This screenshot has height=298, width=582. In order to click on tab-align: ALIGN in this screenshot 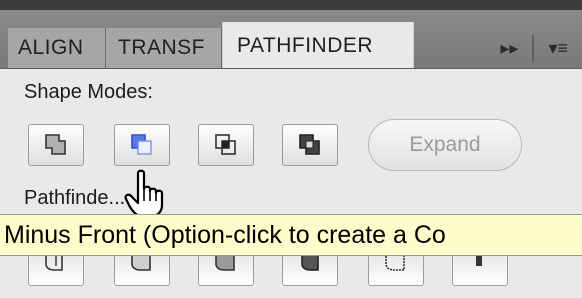, I will do `click(57, 48)`.